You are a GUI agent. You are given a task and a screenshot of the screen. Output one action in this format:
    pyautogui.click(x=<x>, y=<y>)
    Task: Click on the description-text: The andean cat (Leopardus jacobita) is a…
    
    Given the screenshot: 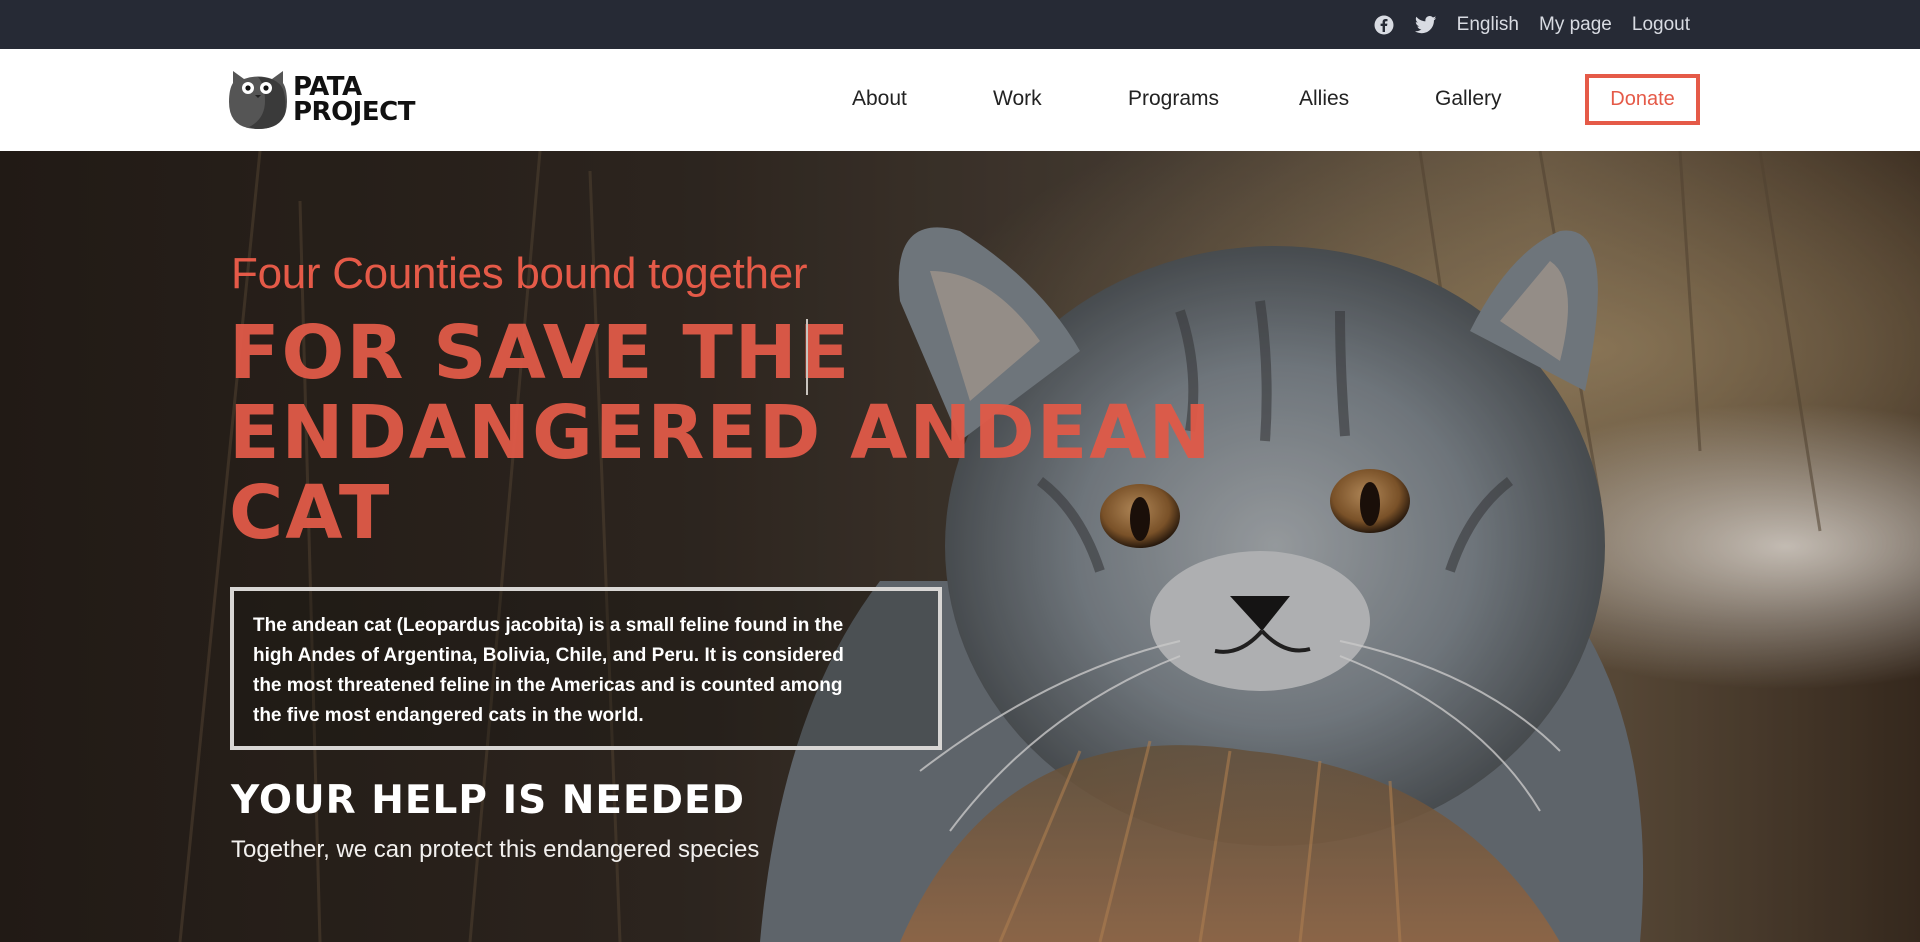 What is the action you would take?
    pyautogui.click(x=548, y=670)
    